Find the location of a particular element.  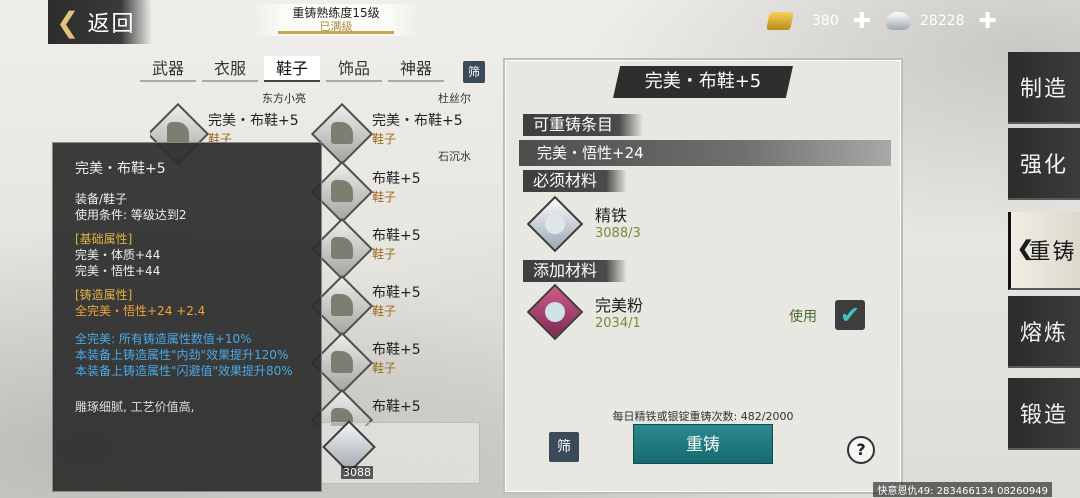

tab-accessory: 饰品 is located at coordinates (354, 69).